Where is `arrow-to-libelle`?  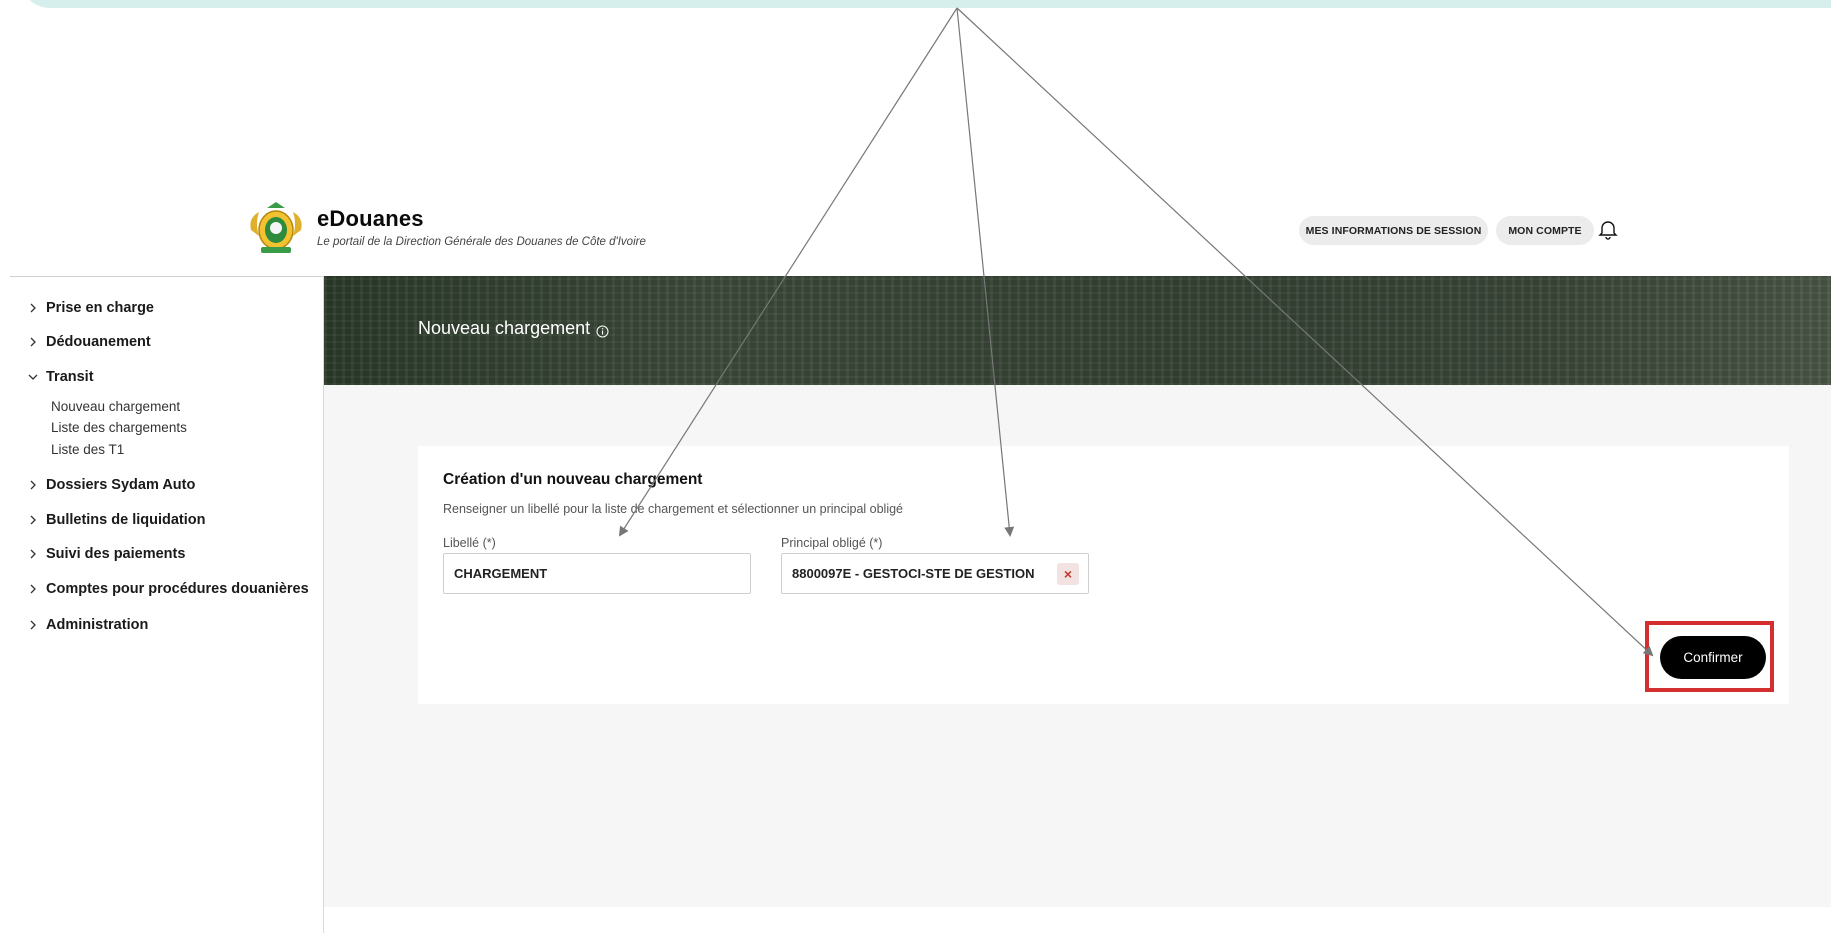
arrow-to-libelle is located at coordinates (788, 272).